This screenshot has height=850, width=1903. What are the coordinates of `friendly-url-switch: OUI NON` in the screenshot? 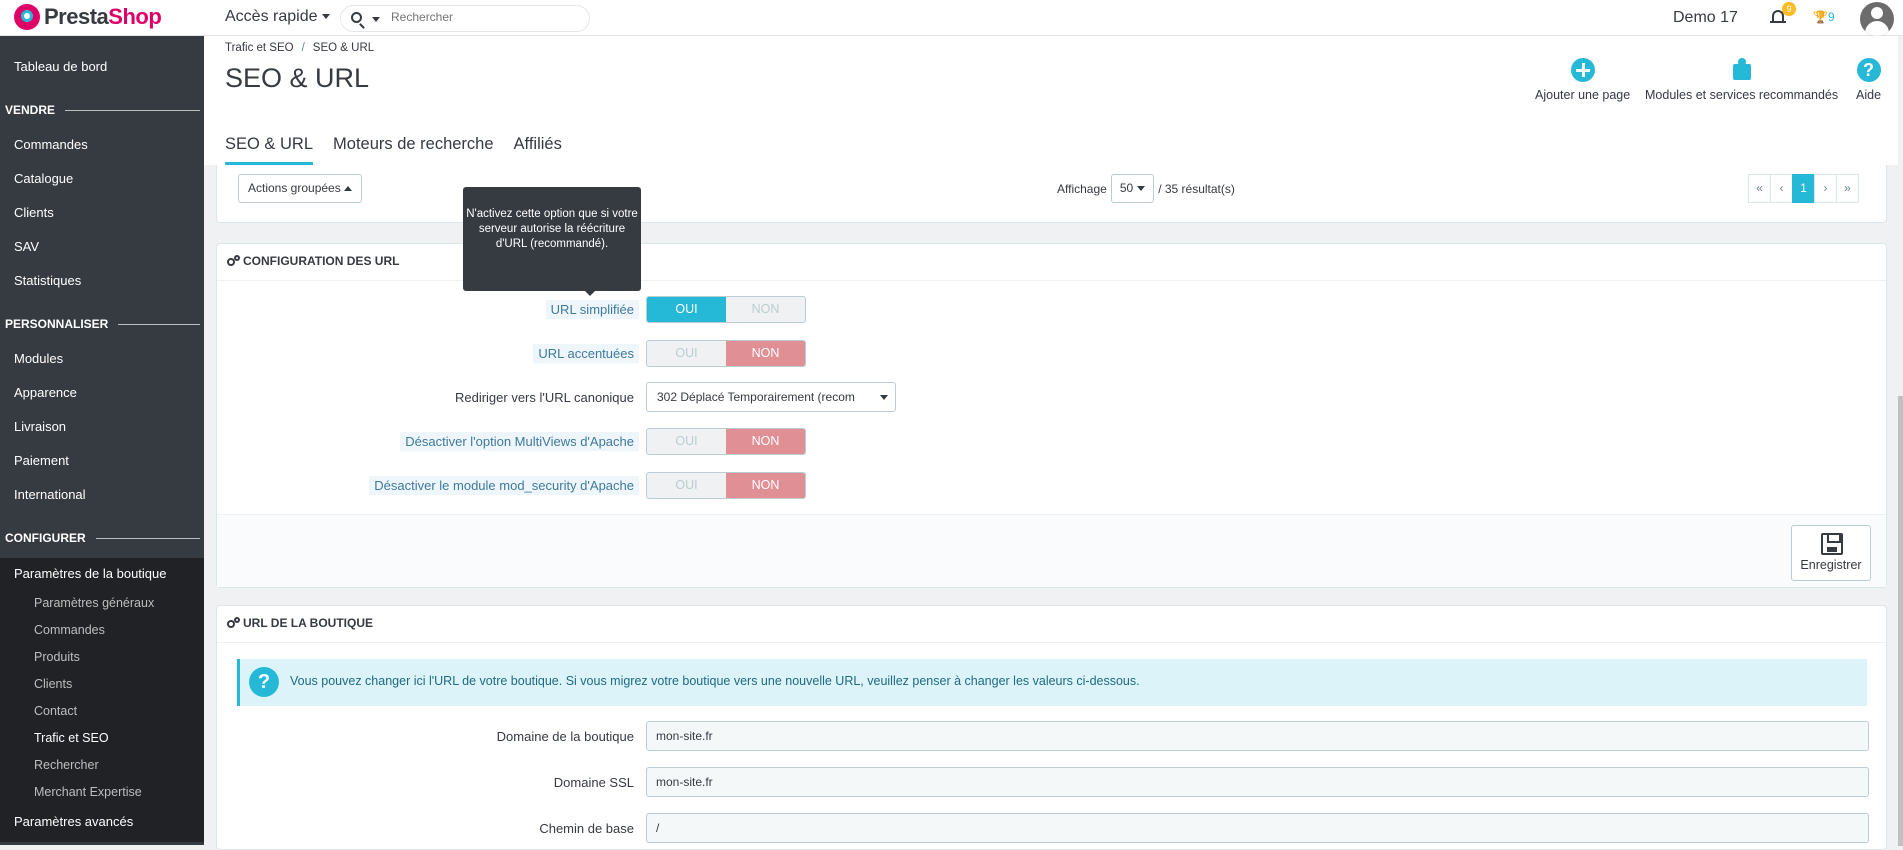 It's located at (726, 309).